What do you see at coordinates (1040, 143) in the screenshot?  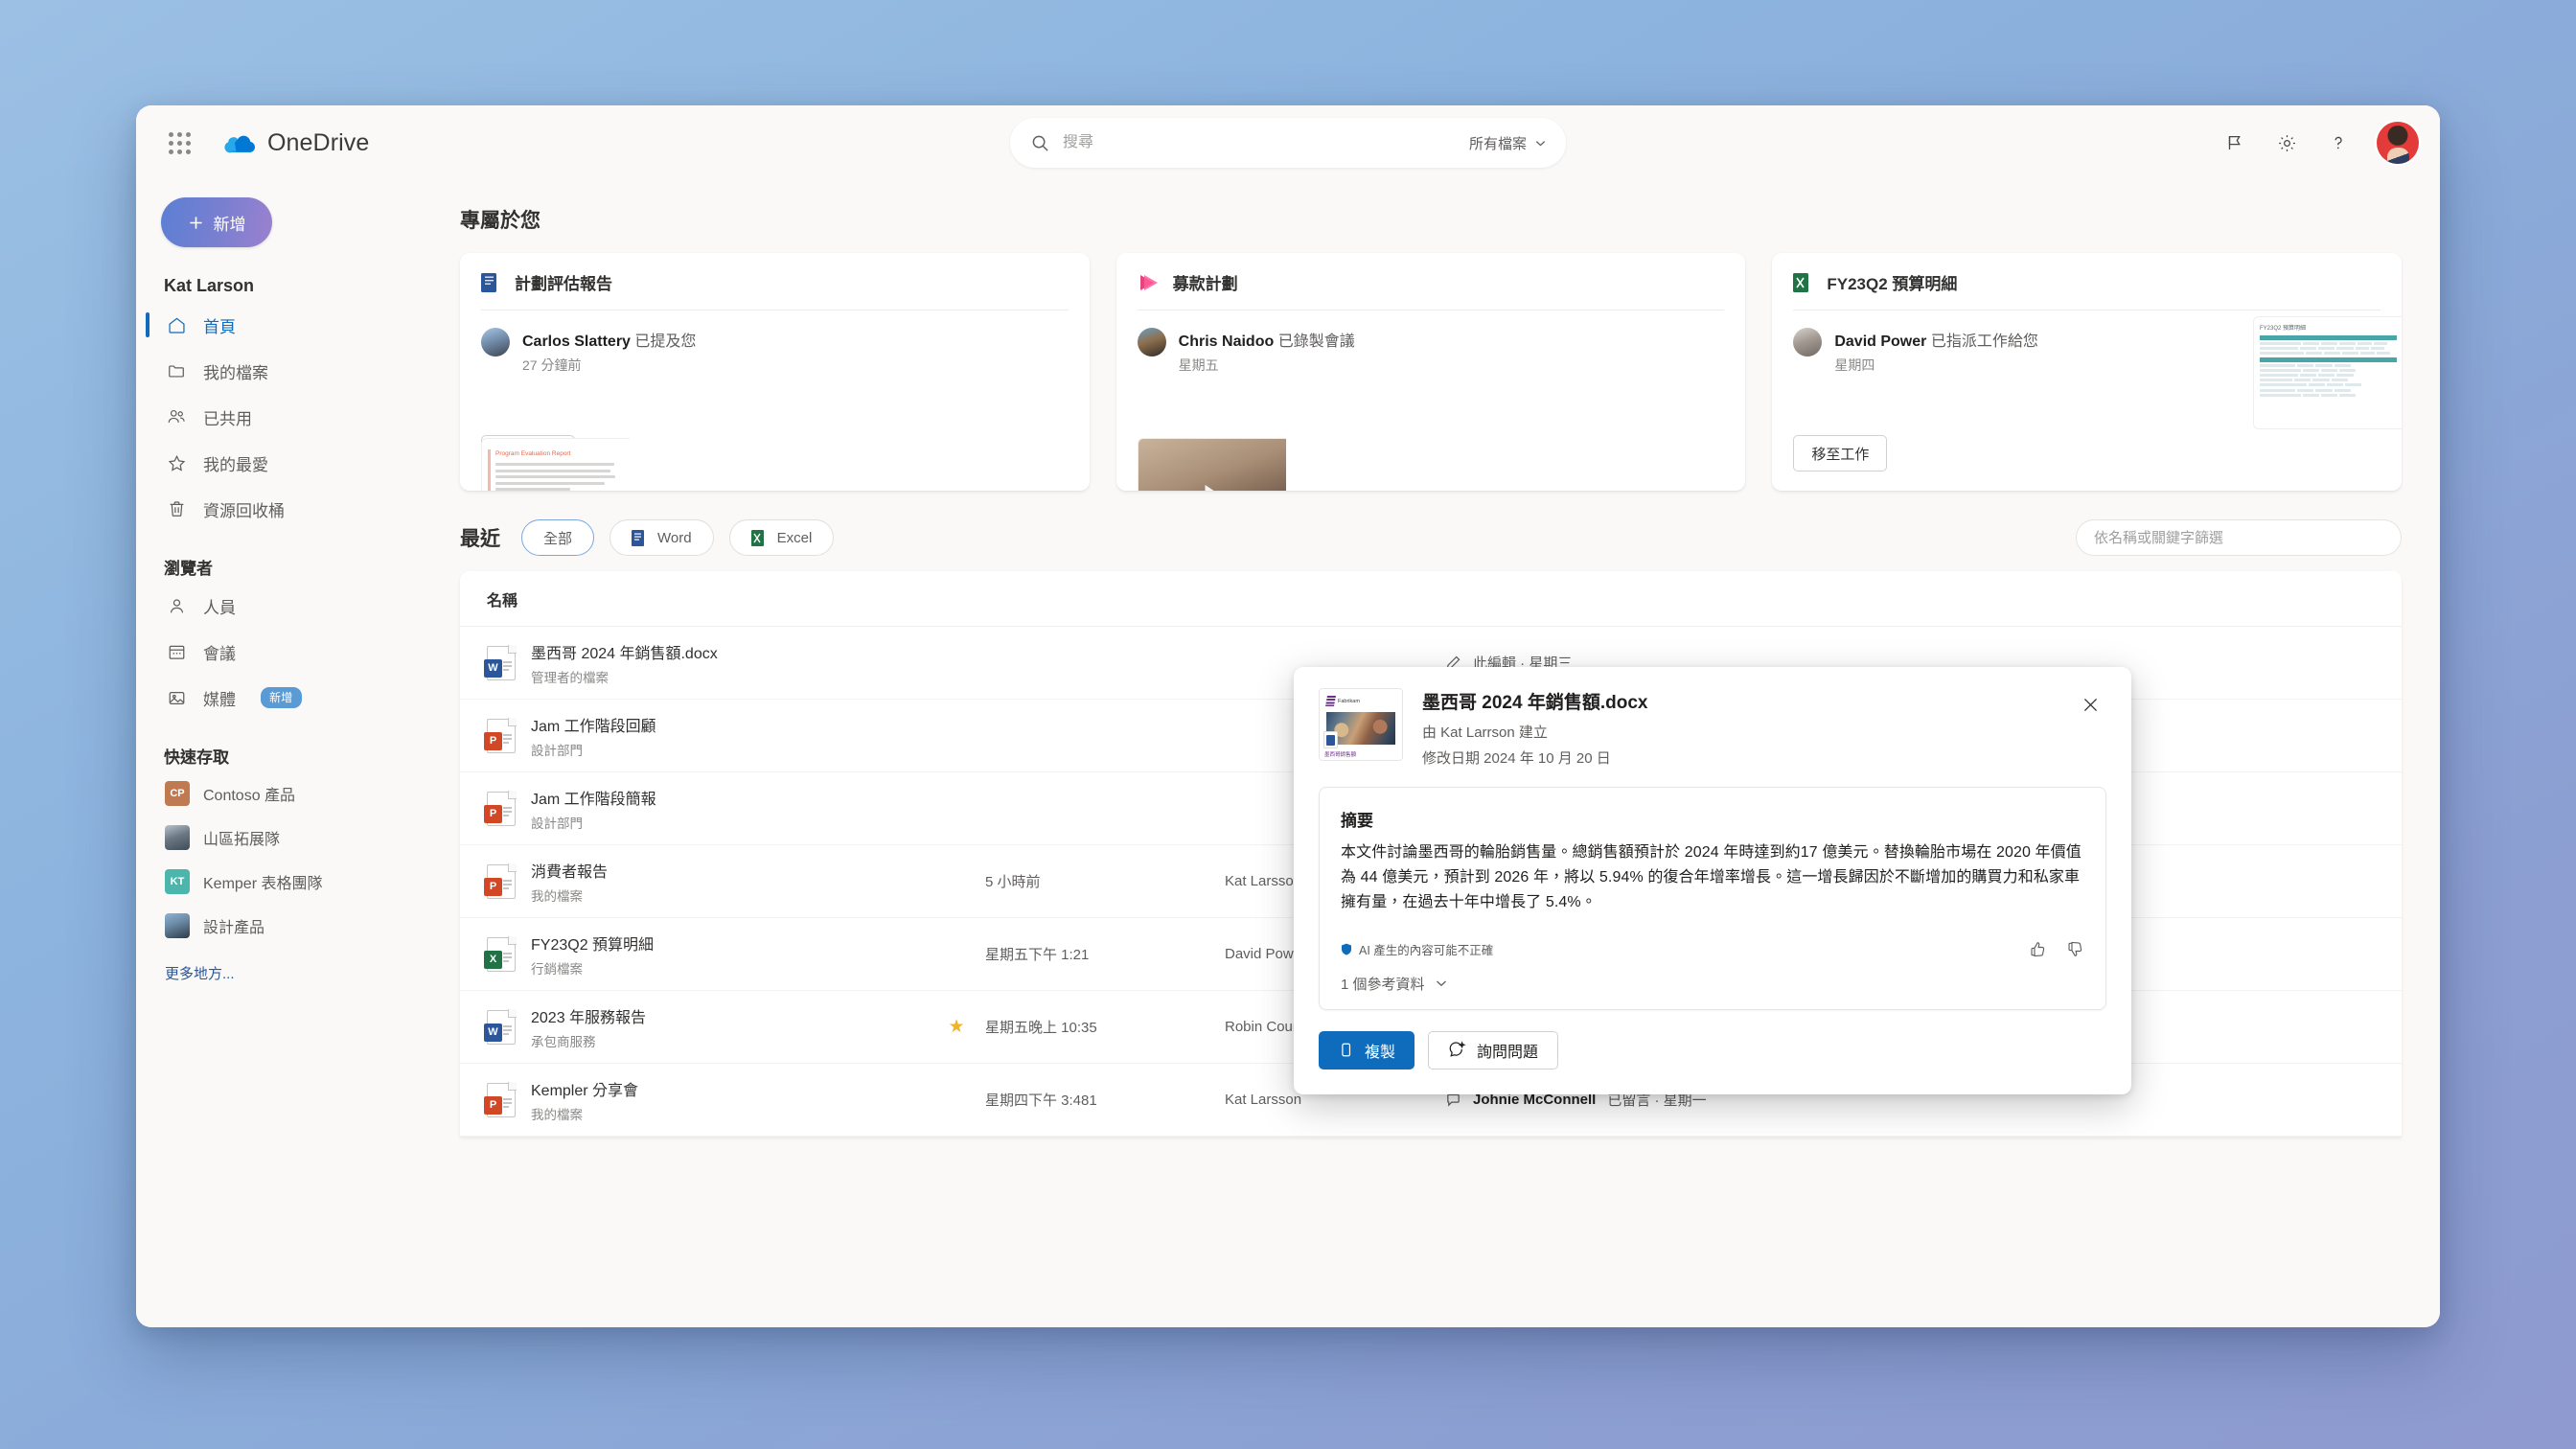 I see `search-icon` at bounding box center [1040, 143].